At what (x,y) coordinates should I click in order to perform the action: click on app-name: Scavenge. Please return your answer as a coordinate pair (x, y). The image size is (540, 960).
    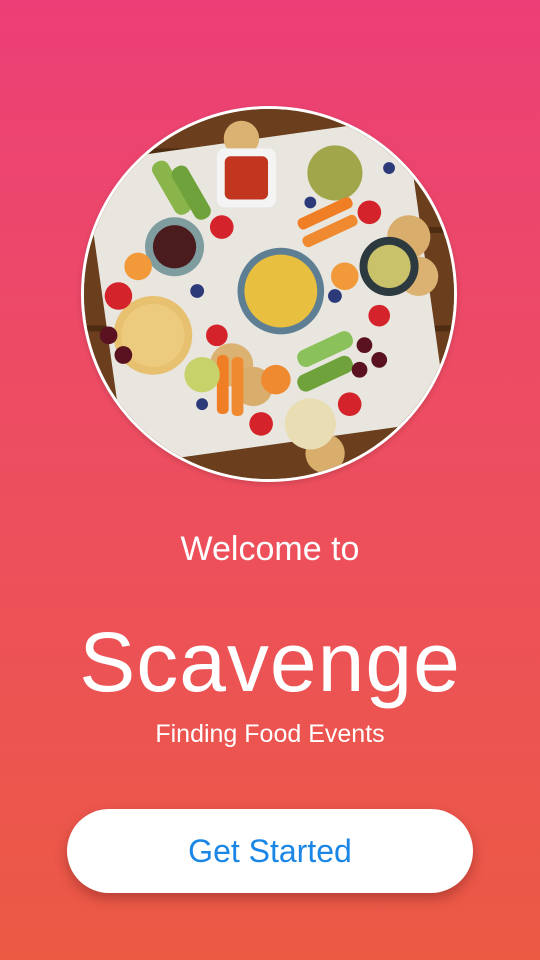
    Looking at the image, I should click on (270, 662).